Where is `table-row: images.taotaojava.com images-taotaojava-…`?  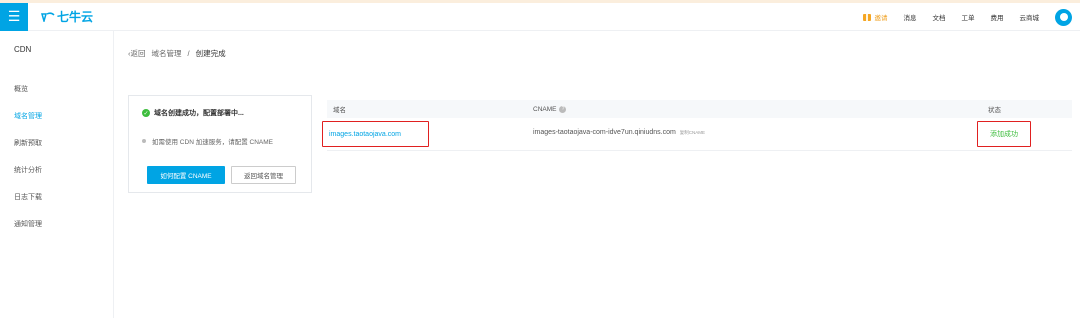 table-row: images.taotaojava.com images-taotaojava-… is located at coordinates (697, 134).